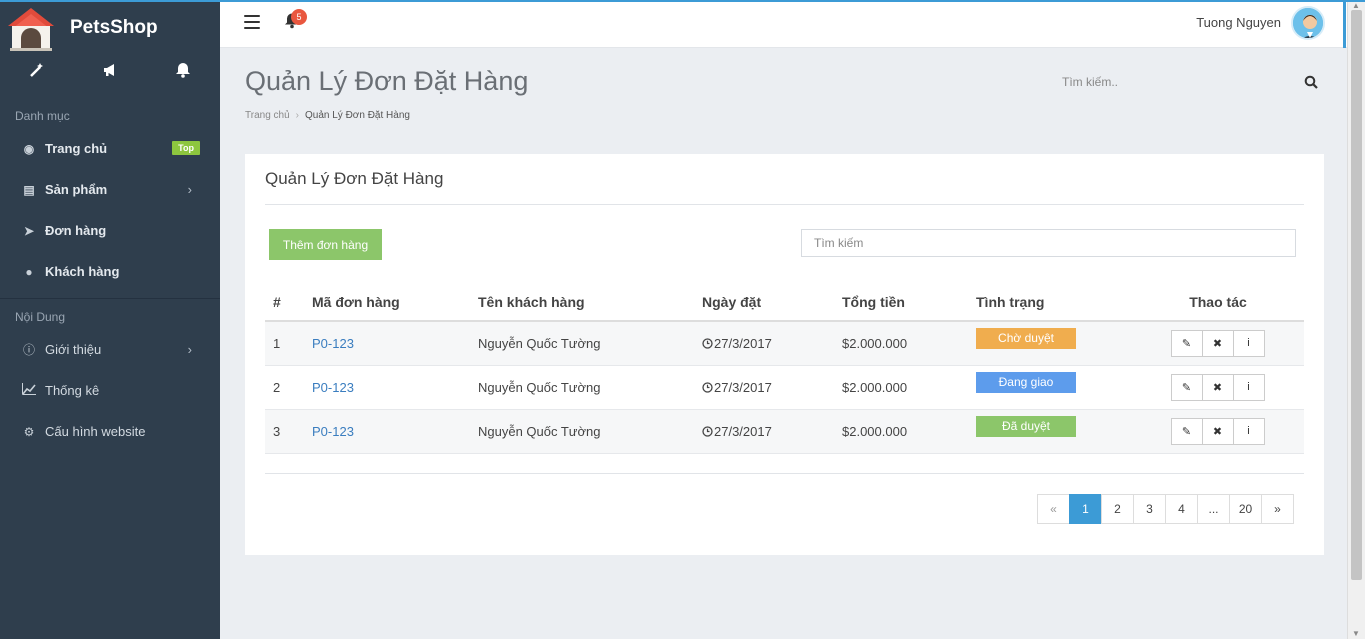 The width and height of the screenshot is (1365, 639). Describe the element at coordinates (110, 189) in the screenshot. I see `sidebar-item-san-pham: ▤ Sản phẩm ›` at that location.